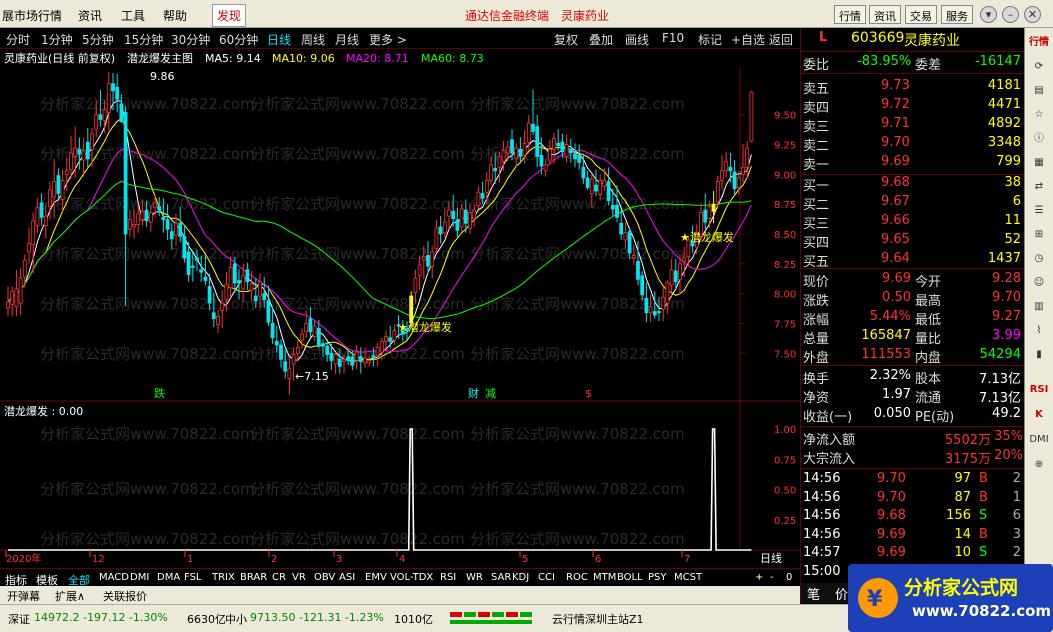 The height and width of the screenshot is (632, 1053). I want to click on menu-news: 资讯, so click(90, 15).